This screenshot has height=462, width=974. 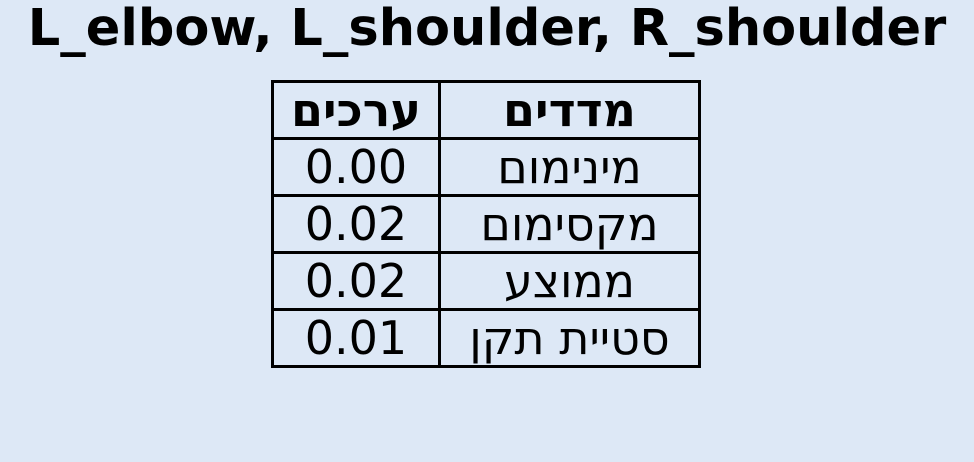 I want to click on cell-value-max: 0.02, so click(x=356, y=224).